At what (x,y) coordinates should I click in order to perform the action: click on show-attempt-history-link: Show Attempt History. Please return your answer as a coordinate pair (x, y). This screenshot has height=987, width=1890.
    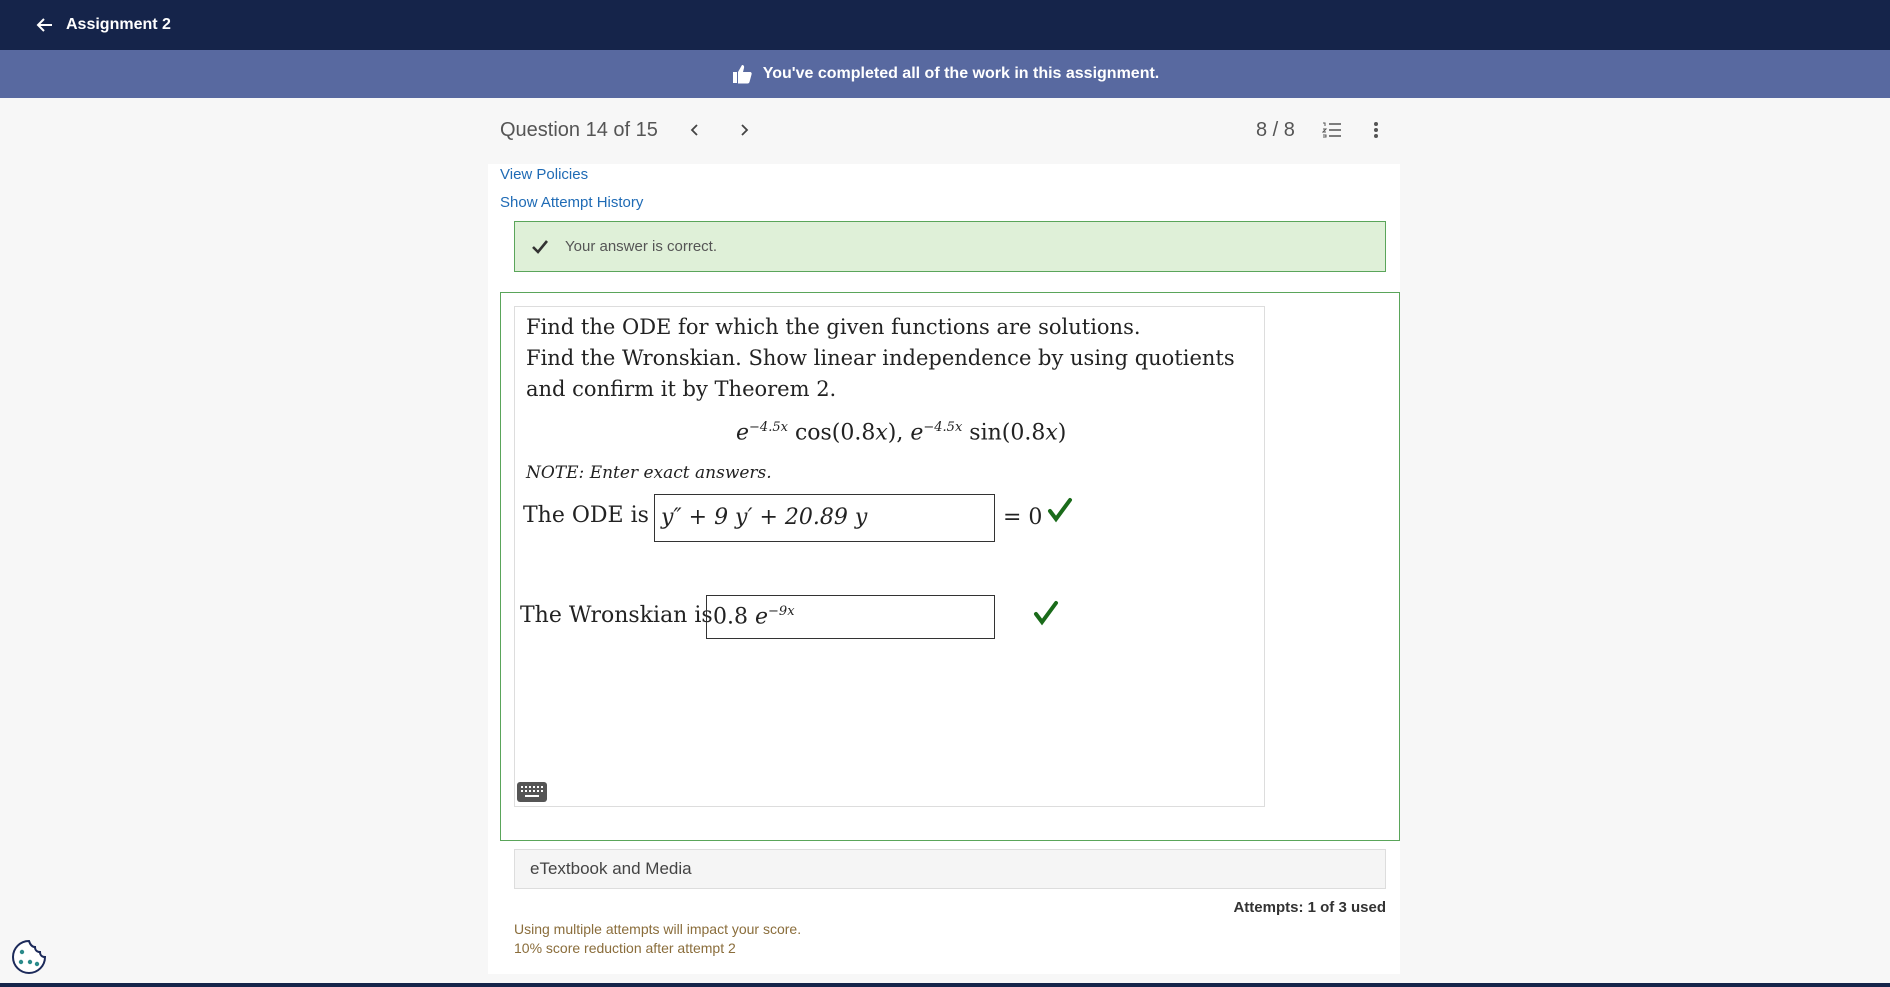
    Looking at the image, I should click on (571, 202).